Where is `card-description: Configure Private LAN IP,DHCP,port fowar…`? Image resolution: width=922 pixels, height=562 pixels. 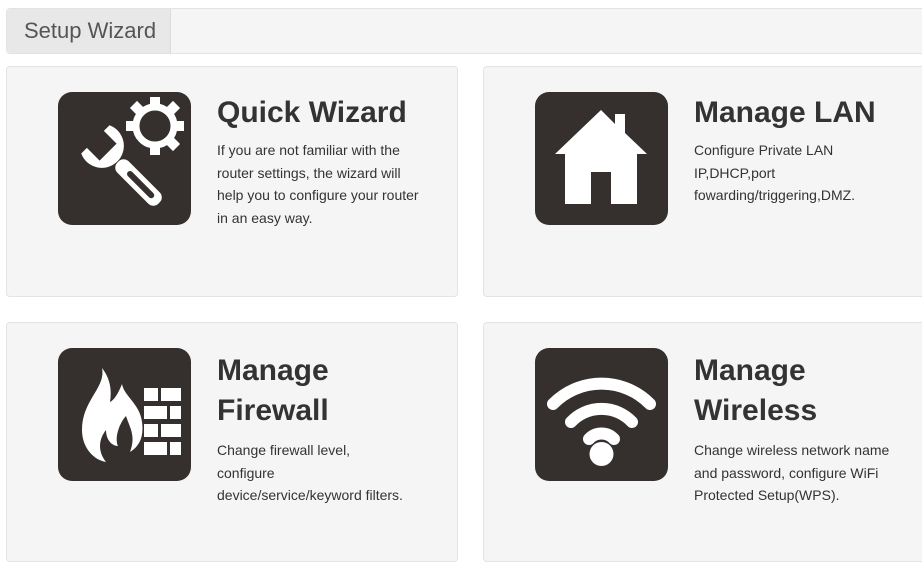
card-description: Configure Private LAN IP,DHCP,port fowar… is located at coordinates (775, 172).